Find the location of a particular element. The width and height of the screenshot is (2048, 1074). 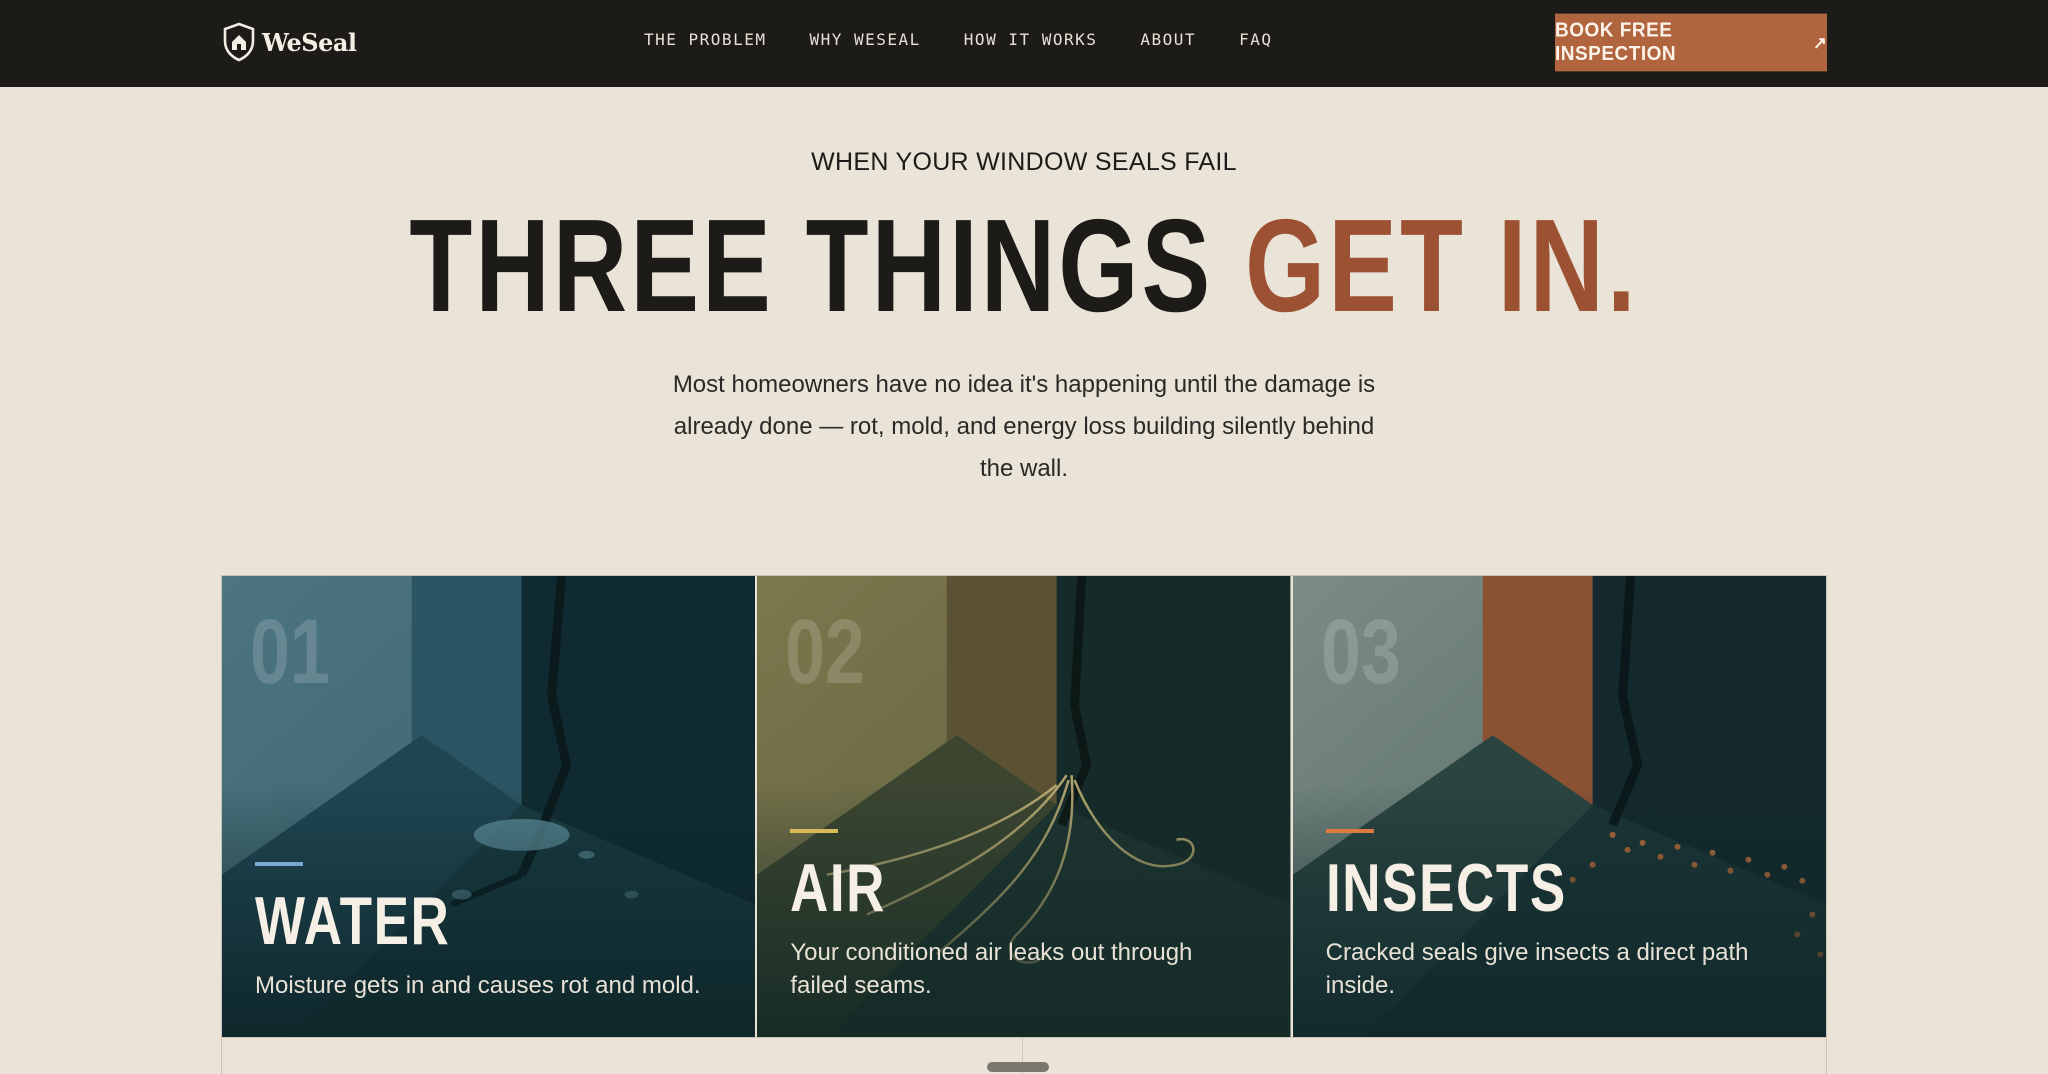

cta-label: BOOK FREE INSPECTION is located at coordinates (1616, 42).